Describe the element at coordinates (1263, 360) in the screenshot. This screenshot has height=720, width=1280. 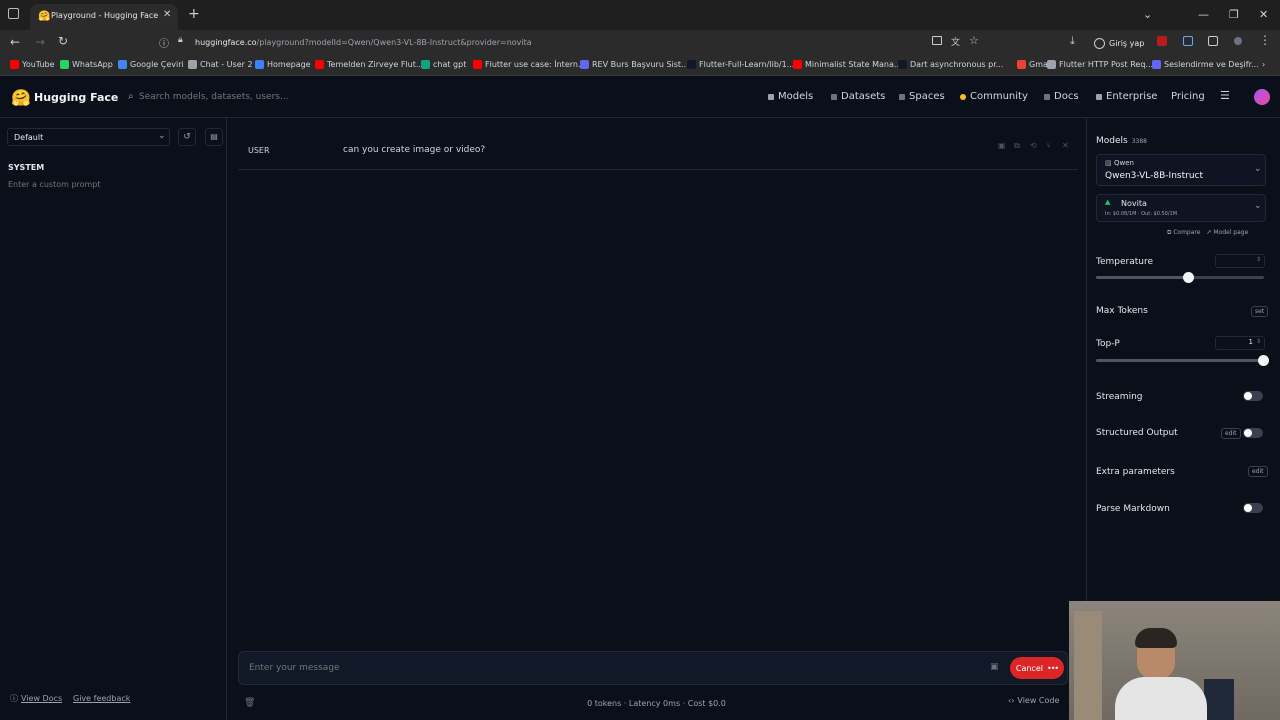
I see `top-p-thumb` at that location.